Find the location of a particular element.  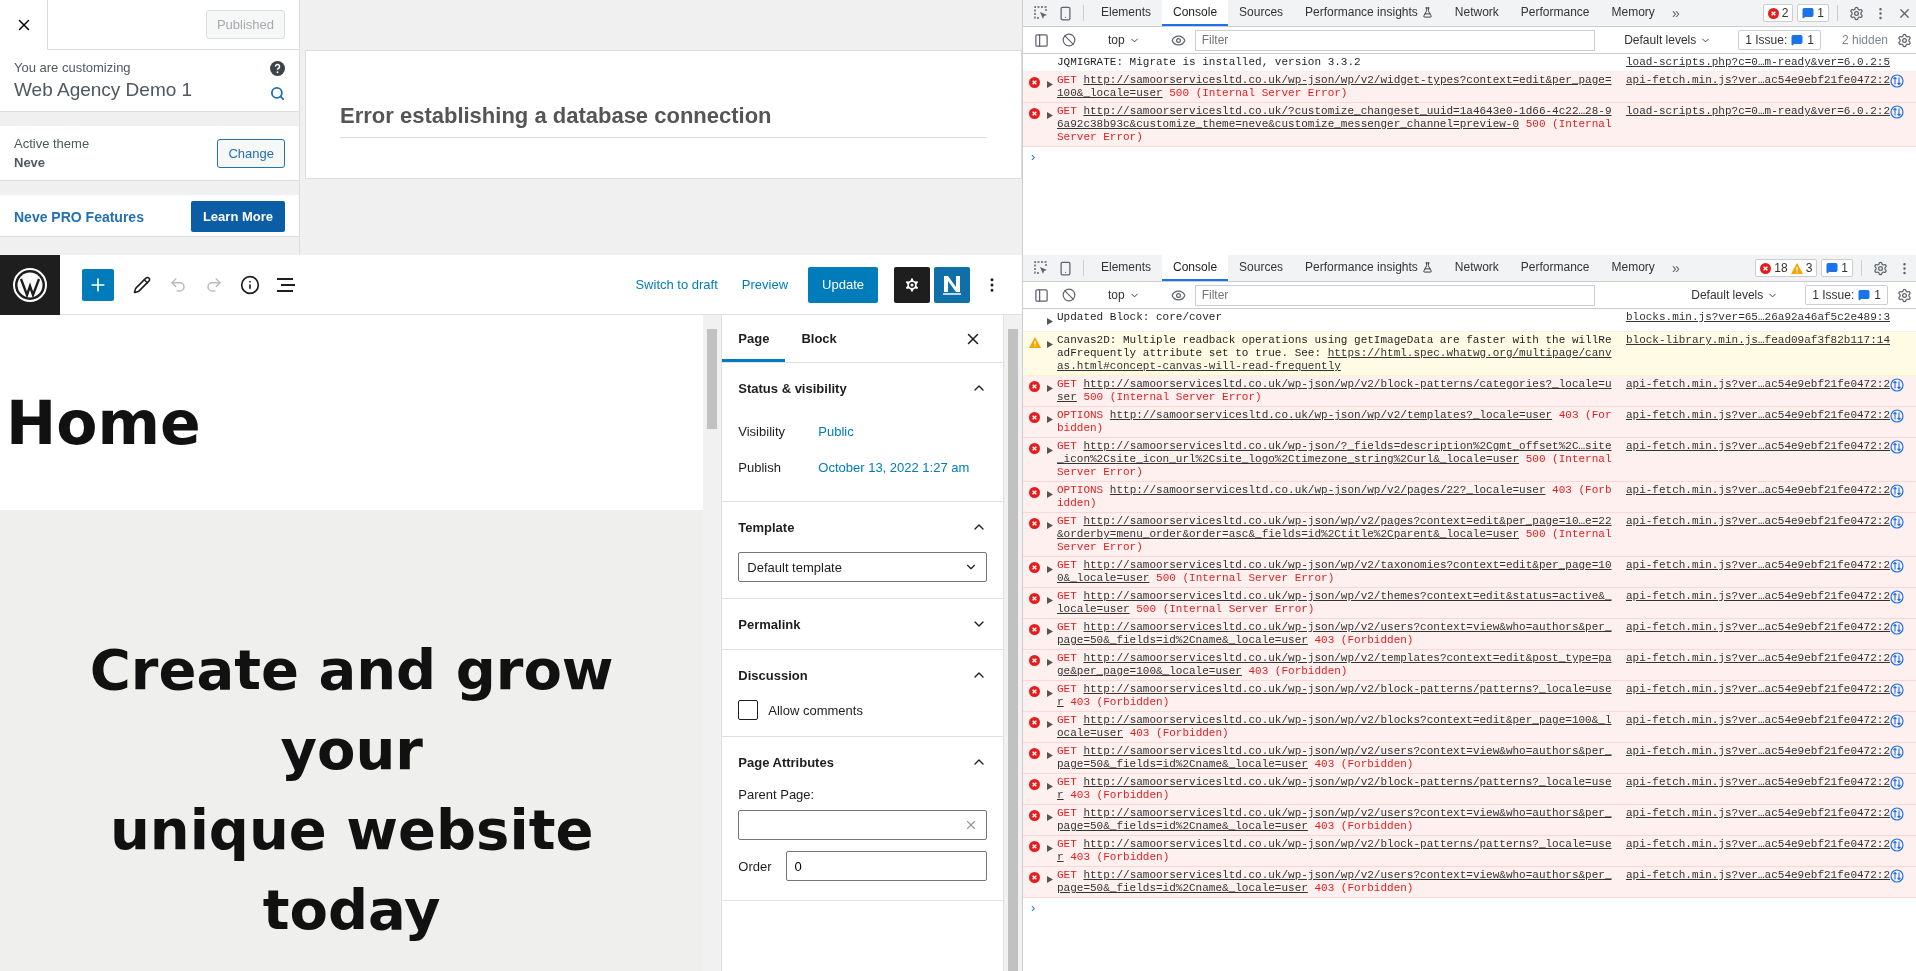

update-button: Update is located at coordinates (843, 284).